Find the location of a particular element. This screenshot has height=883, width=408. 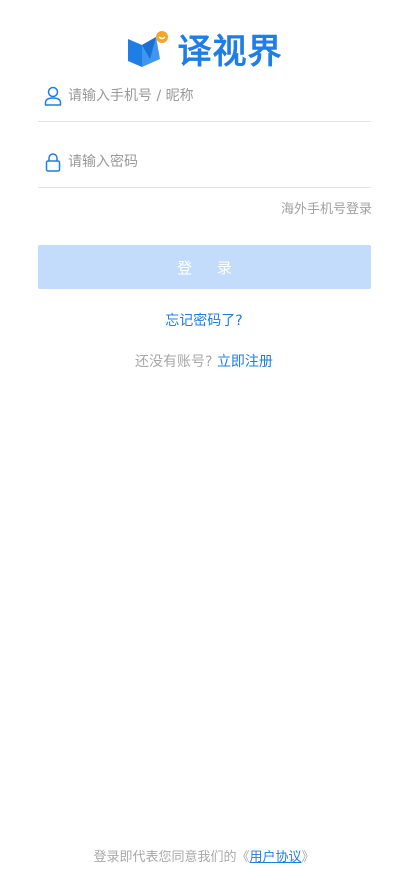

overseas-phone-login-link: 海外手机号登录 is located at coordinates (326, 207).